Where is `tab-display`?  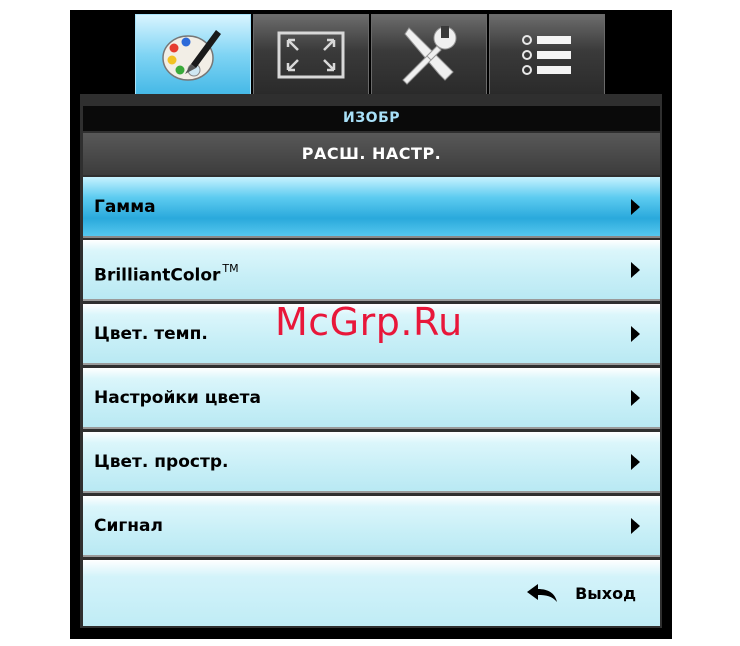
tab-display is located at coordinates (311, 55).